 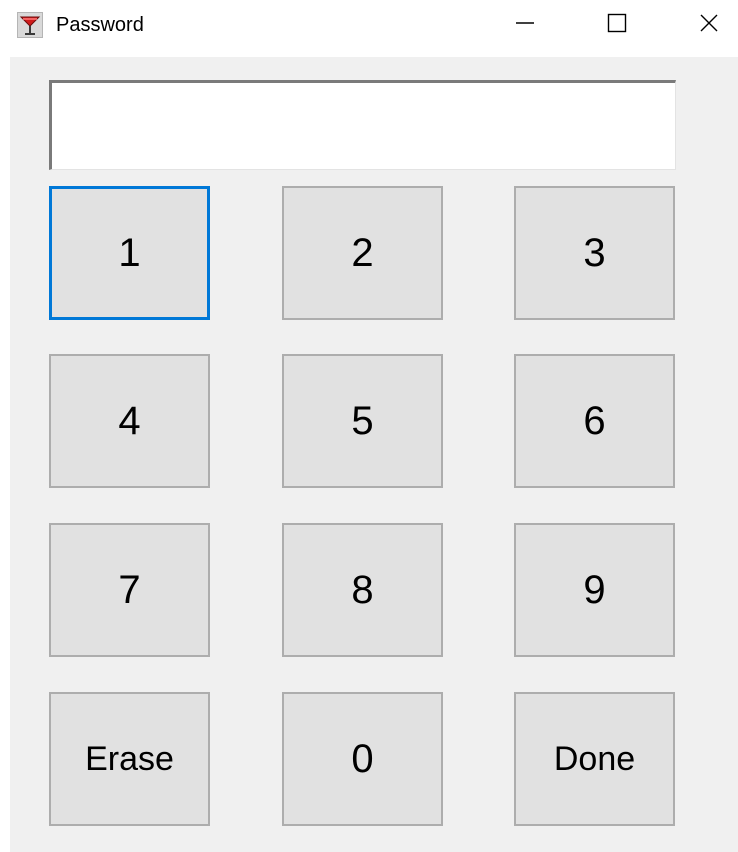 What do you see at coordinates (100, 25) in the screenshot?
I see `window-title: Password` at bounding box center [100, 25].